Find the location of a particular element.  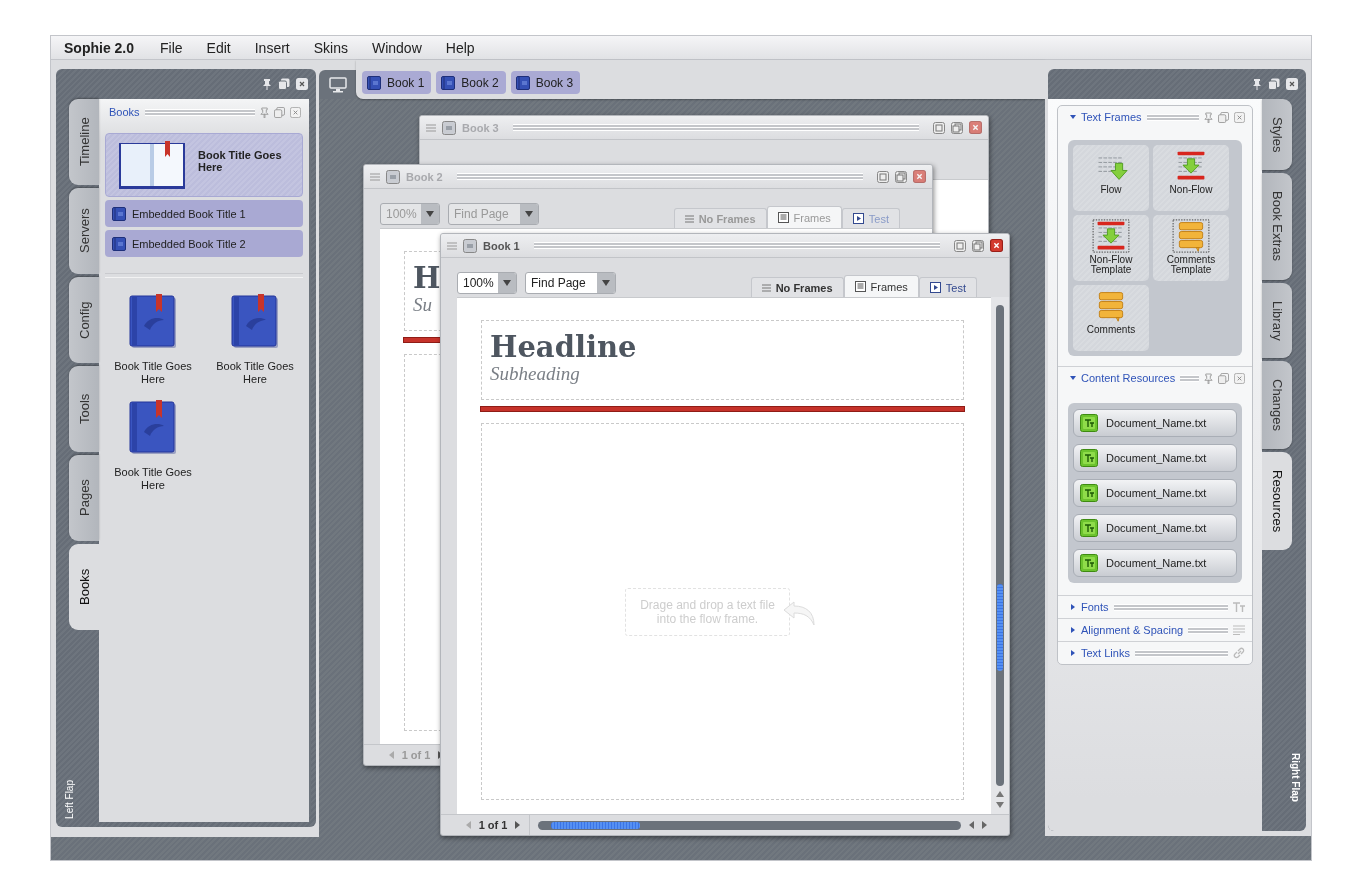

side-tab: Servers is located at coordinates (84, 231).